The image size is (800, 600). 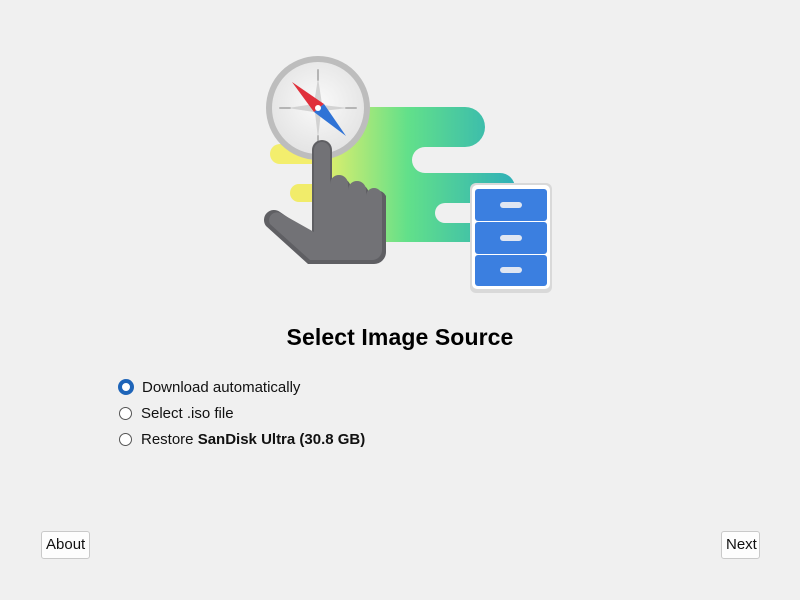 What do you see at coordinates (169, 439) in the screenshot?
I see `restore-prefix: Restore` at bounding box center [169, 439].